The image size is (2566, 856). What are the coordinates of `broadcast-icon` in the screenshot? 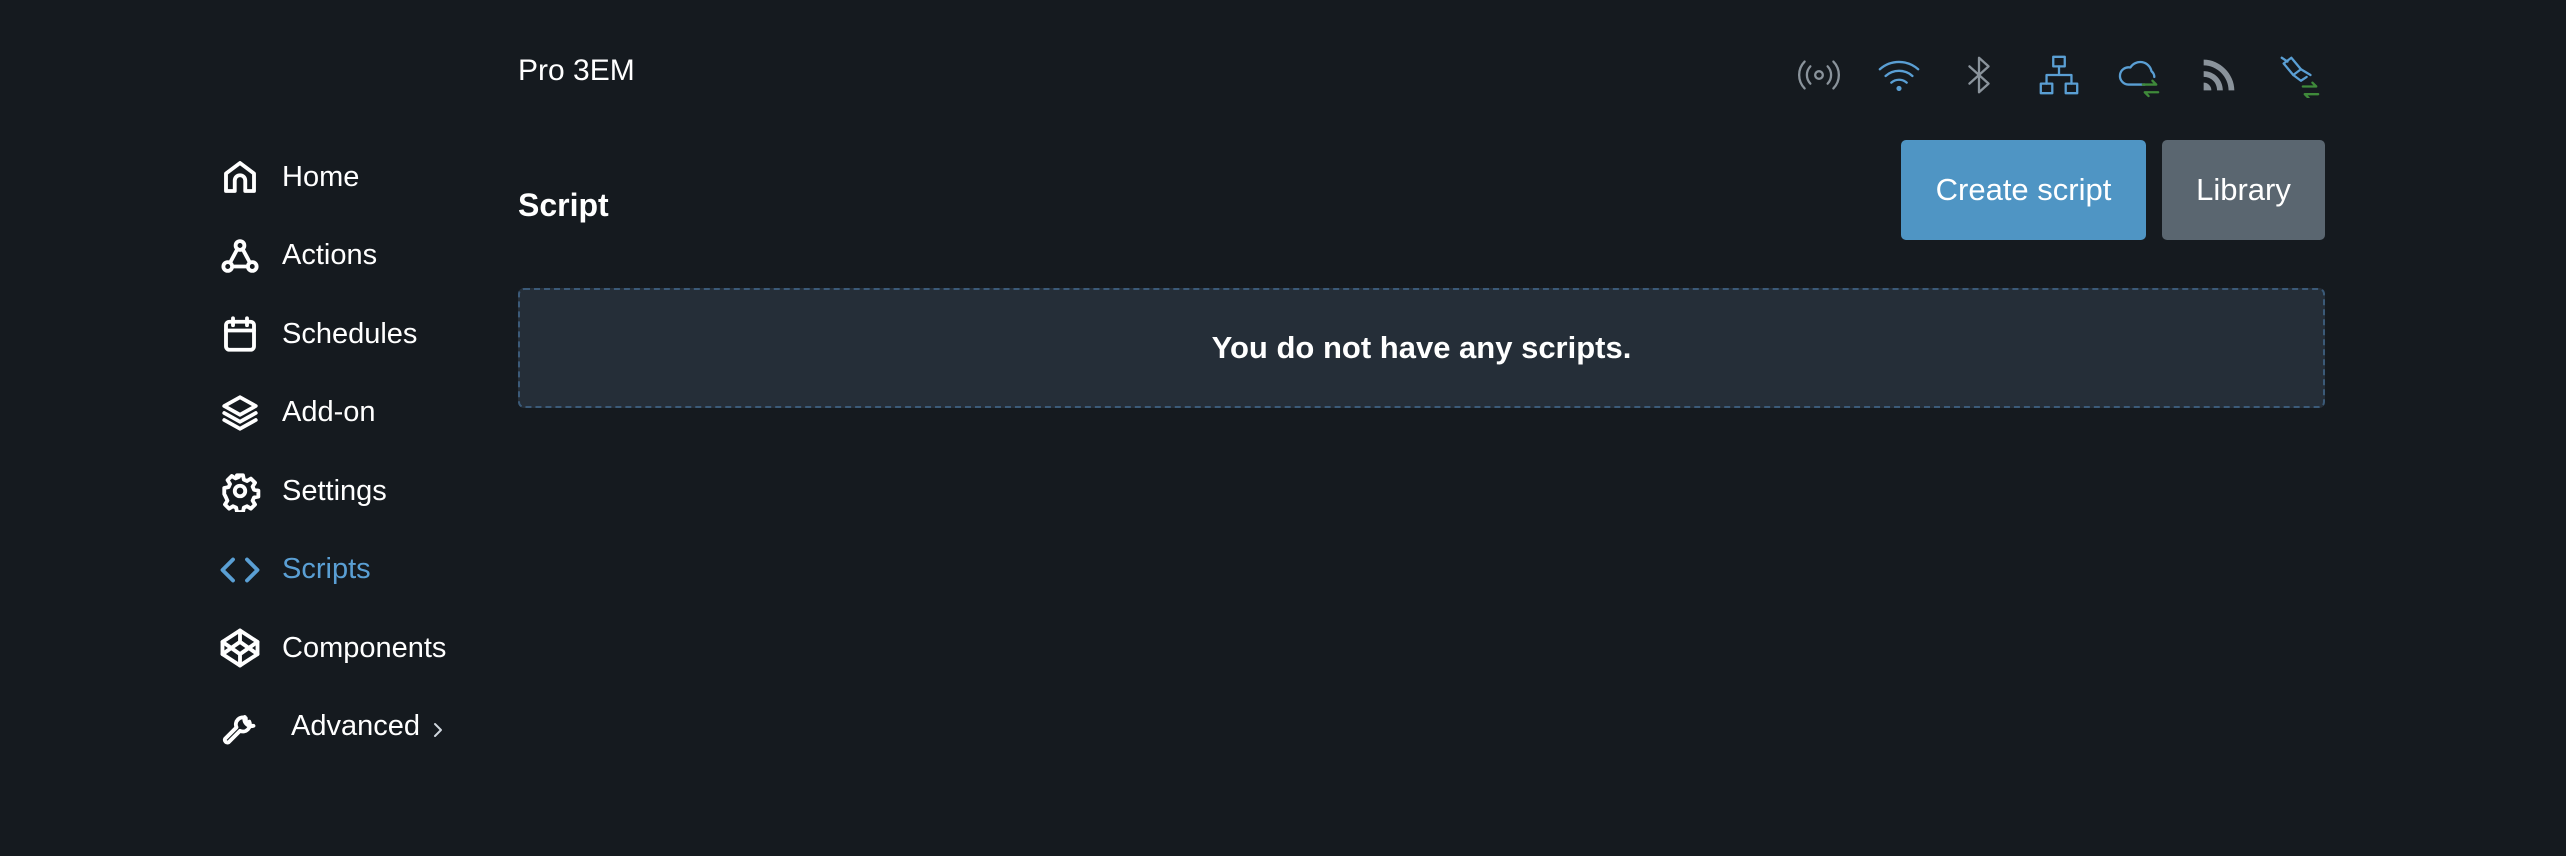 It's located at (1819, 75).